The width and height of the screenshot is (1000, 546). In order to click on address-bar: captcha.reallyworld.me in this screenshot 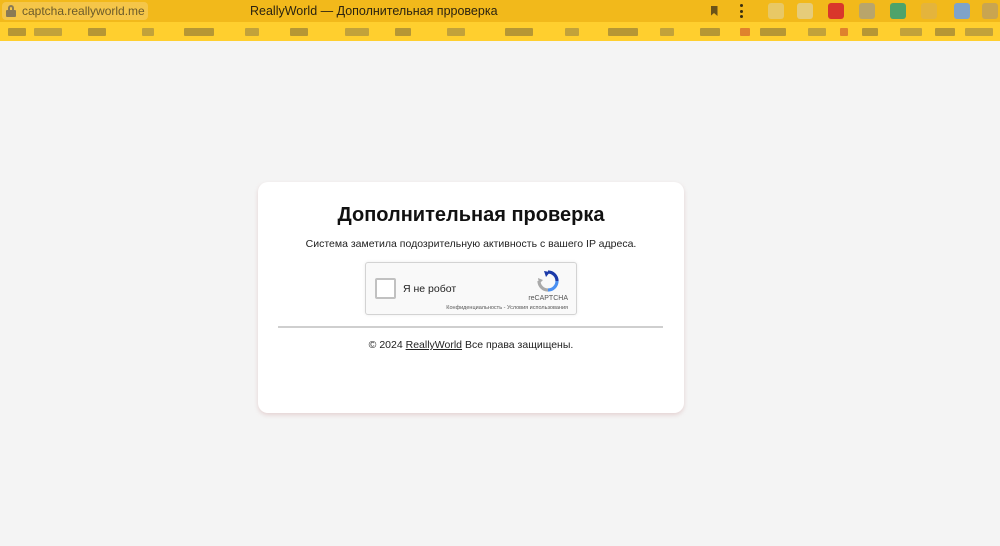, I will do `click(75, 11)`.